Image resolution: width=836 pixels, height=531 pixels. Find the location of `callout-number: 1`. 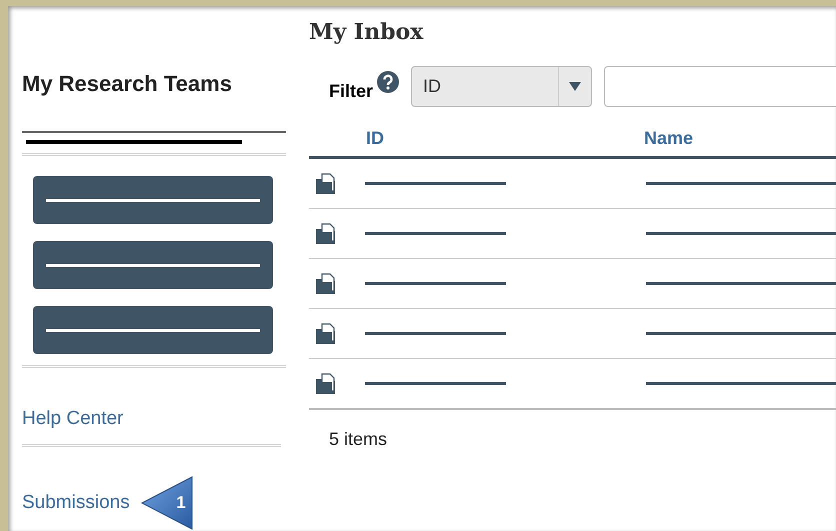

callout-number: 1 is located at coordinates (181, 503).